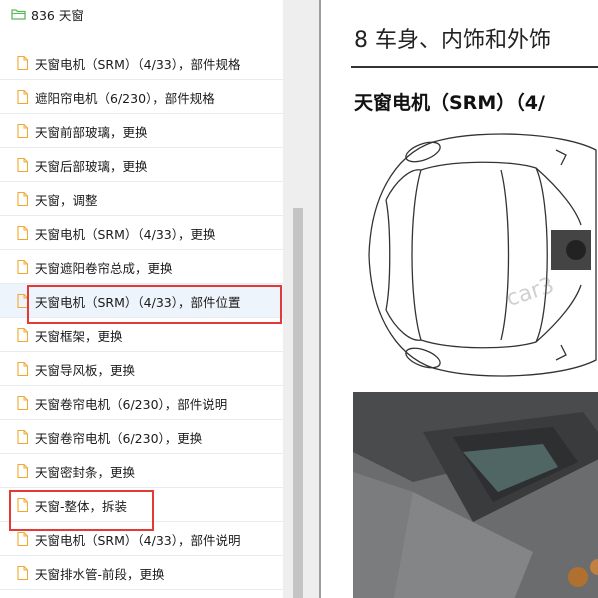 The height and width of the screenshot is (598, 598). What do you see at coordinates (66, 200) in the screenshot?
I see `tree-item-label: 天窗，调整` at bounding box center [66, 200].